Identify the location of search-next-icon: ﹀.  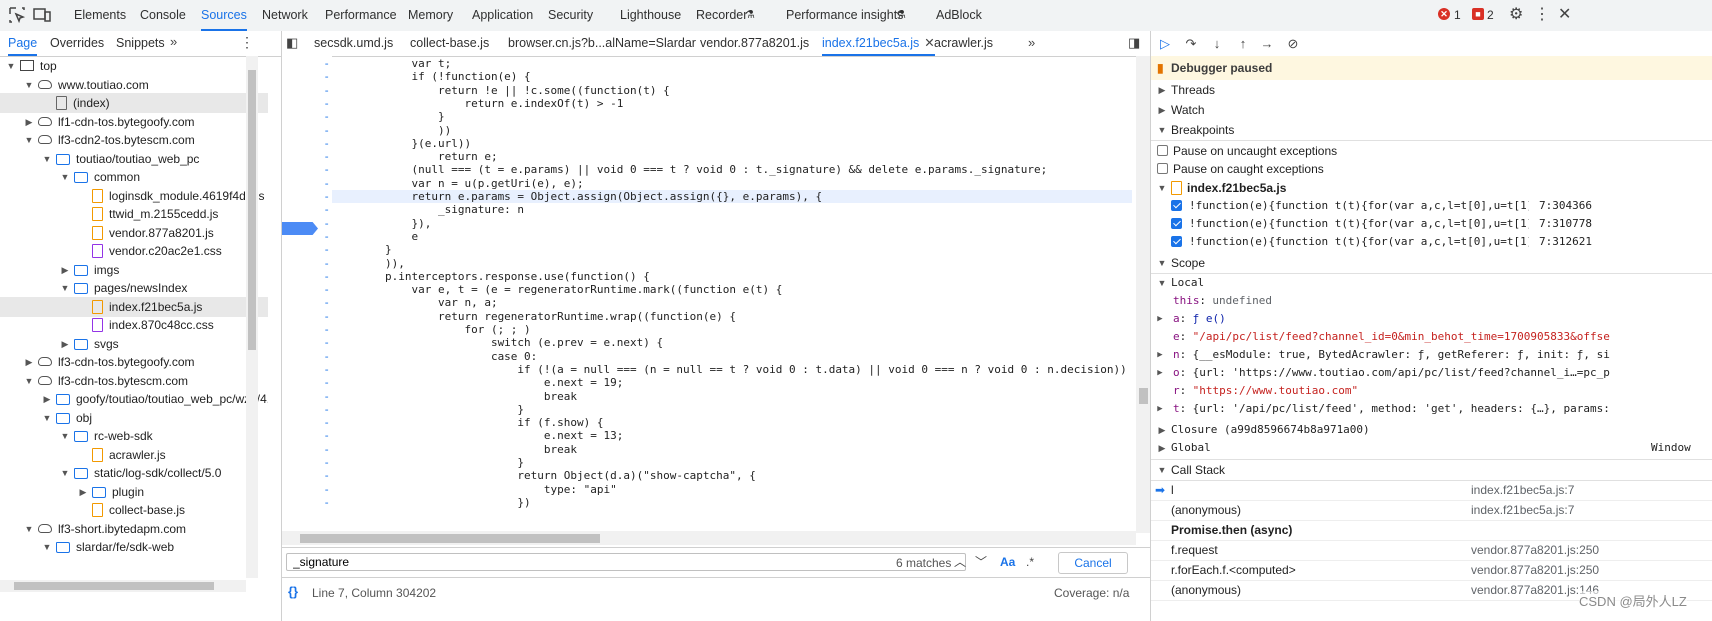
(981, 561).